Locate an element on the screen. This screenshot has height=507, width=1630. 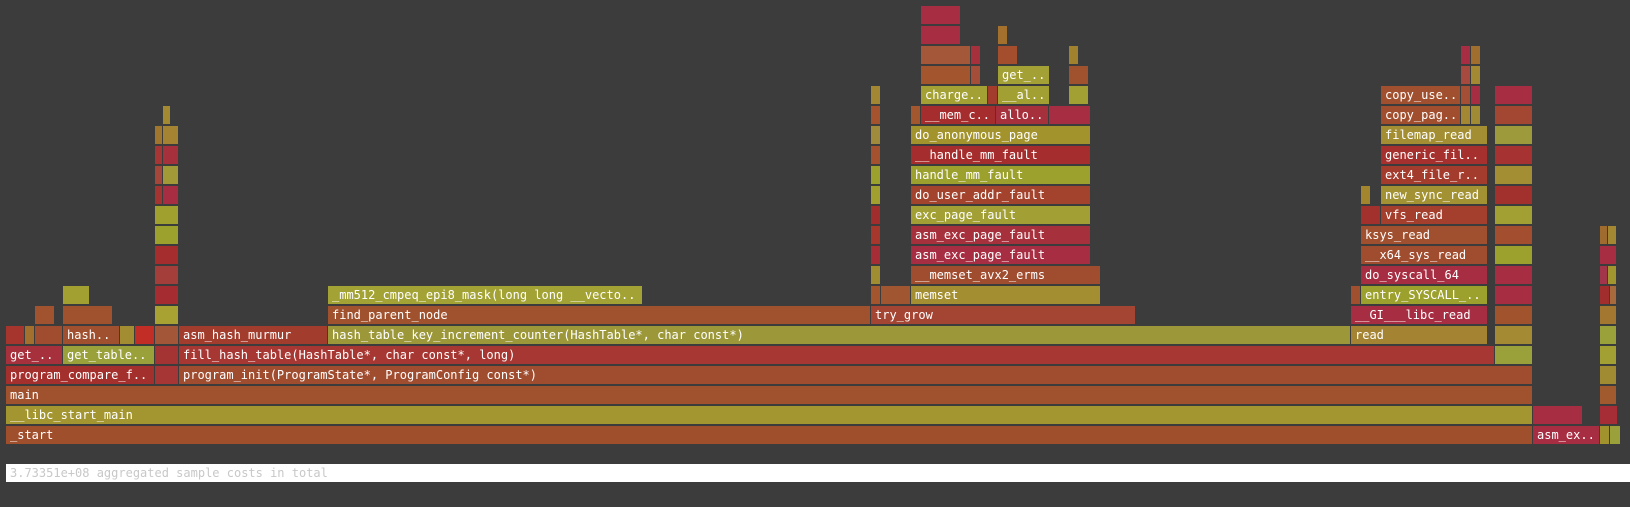
frame: ext4_file_r.. is located at coordinates (1434, 175).